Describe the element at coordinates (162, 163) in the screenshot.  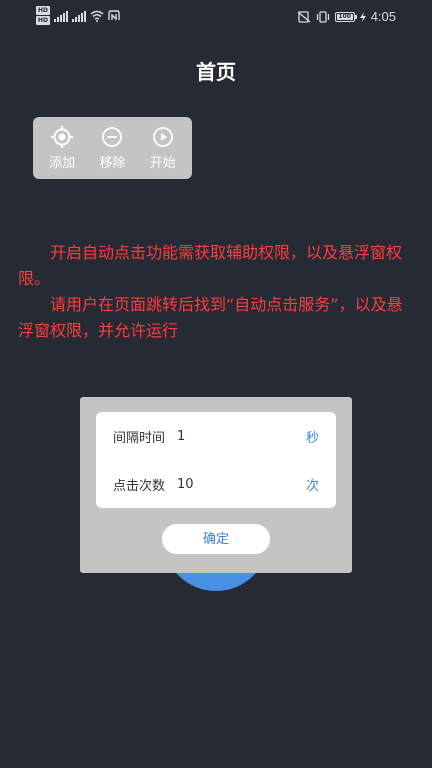
I see `start-label: 开始` at that location.